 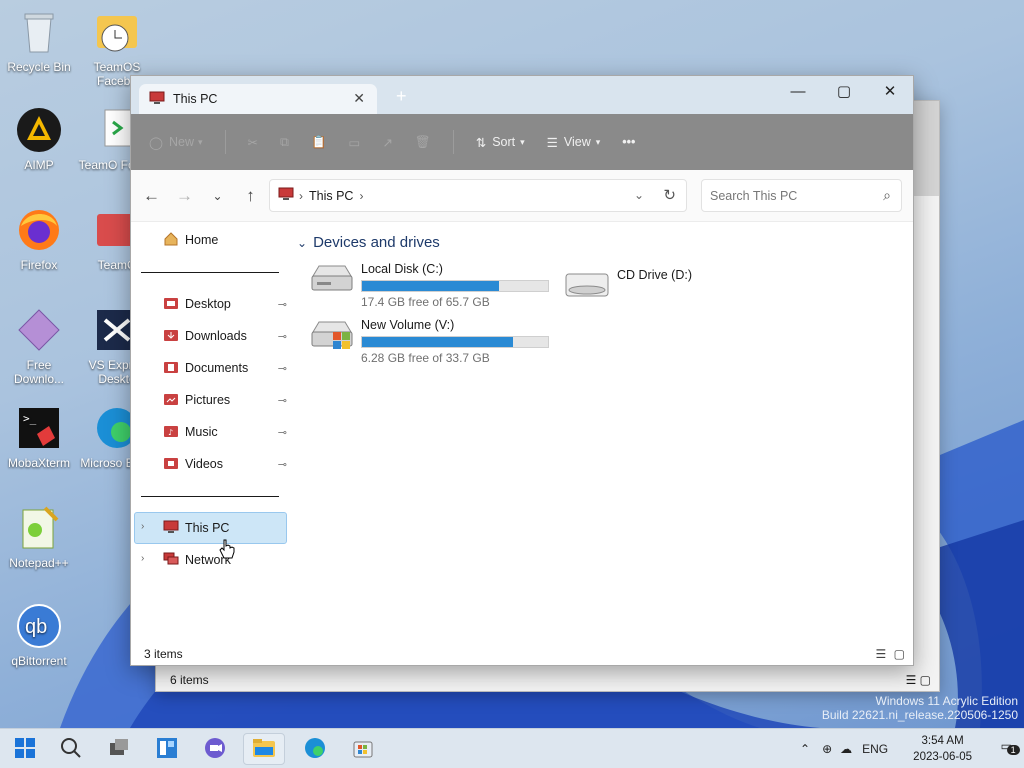 I want to click on drive-local-disk-c: Local Disk (C:) 17.4 GB free of 65.7 GB, so click(x=429, y=285).